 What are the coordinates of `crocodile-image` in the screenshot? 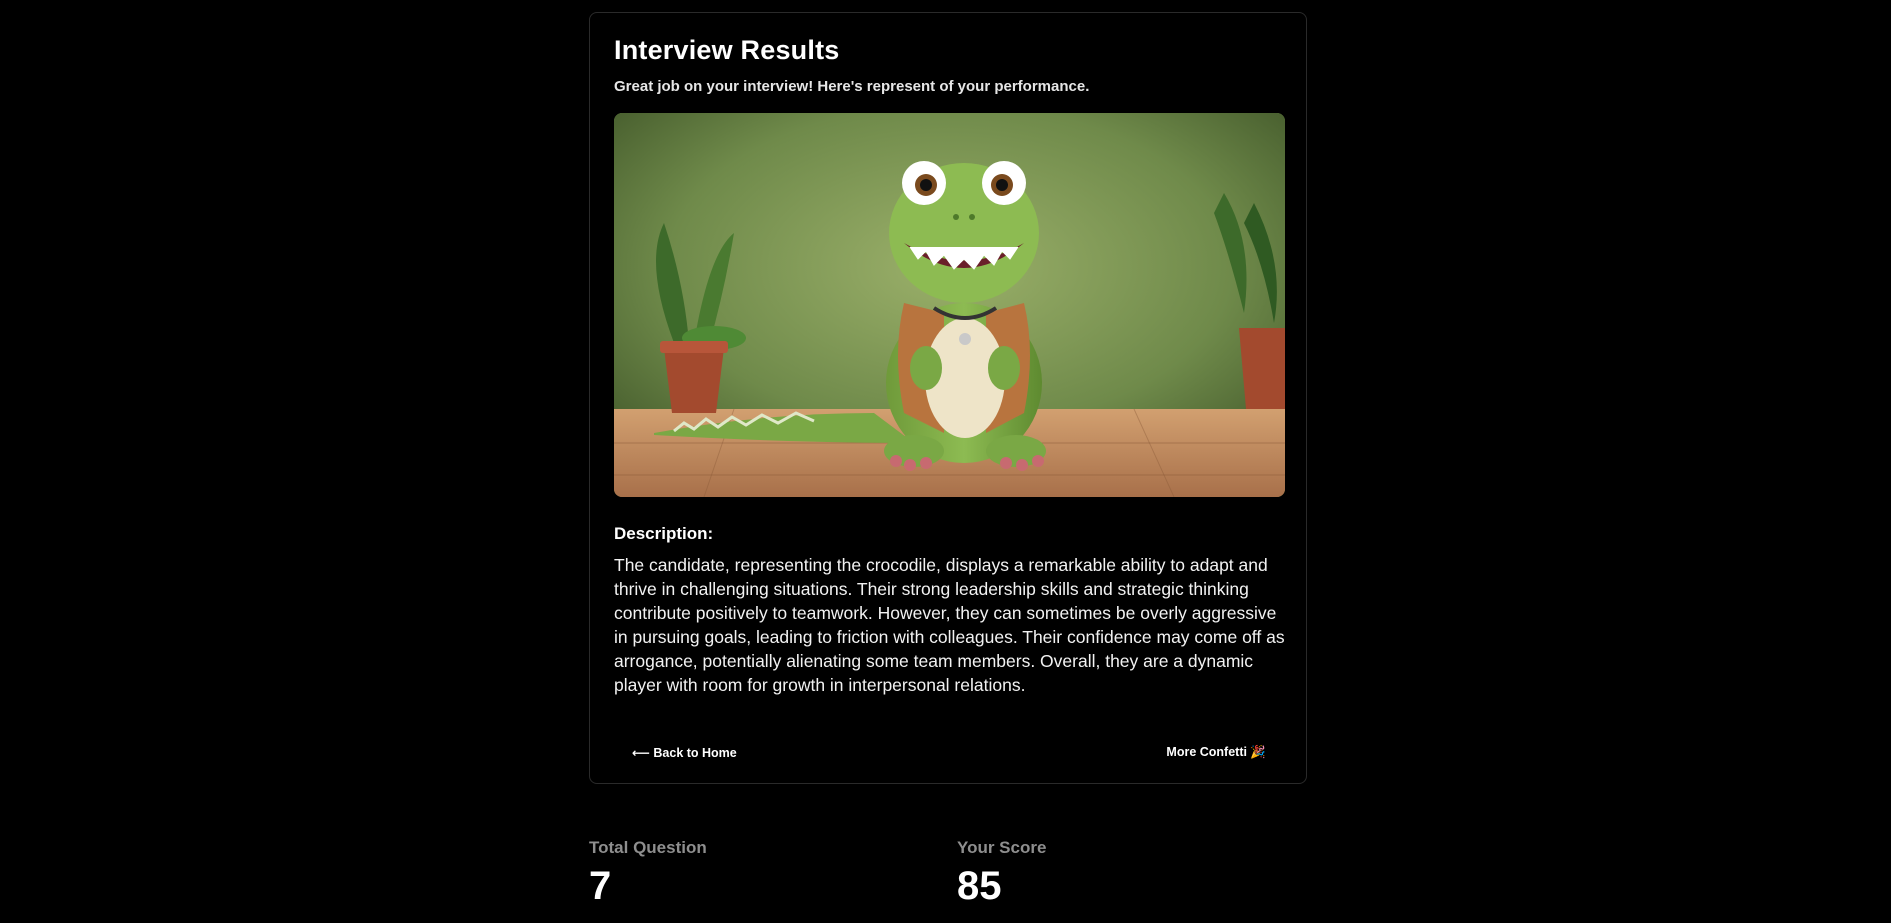 It's located at (949, 305).